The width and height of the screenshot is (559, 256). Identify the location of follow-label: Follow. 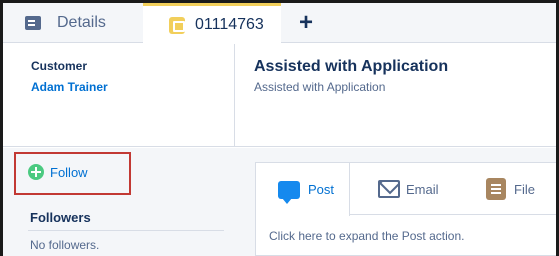
(69, 172).